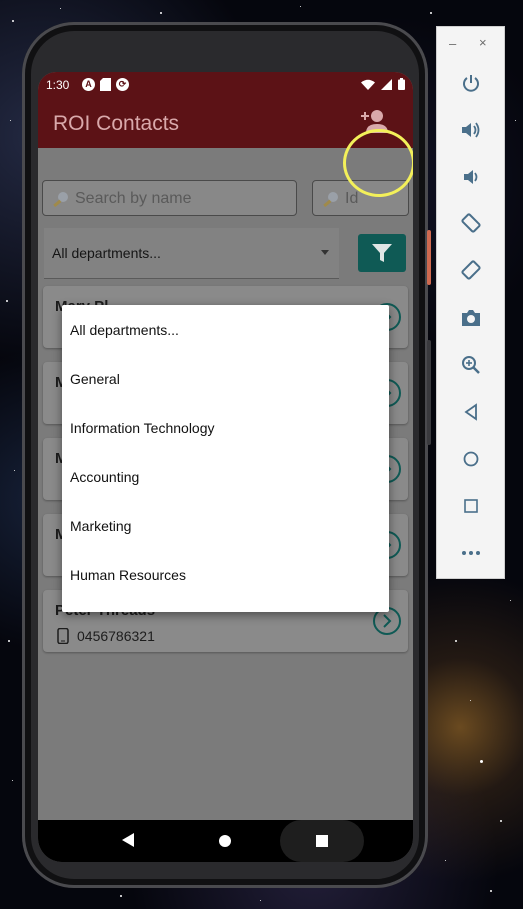 This screenshot has width=523, height=909. What do you see at coordinates (471, 177) in the screenshot?
I see `volume-down-icon` at bounding box center [471, 177].